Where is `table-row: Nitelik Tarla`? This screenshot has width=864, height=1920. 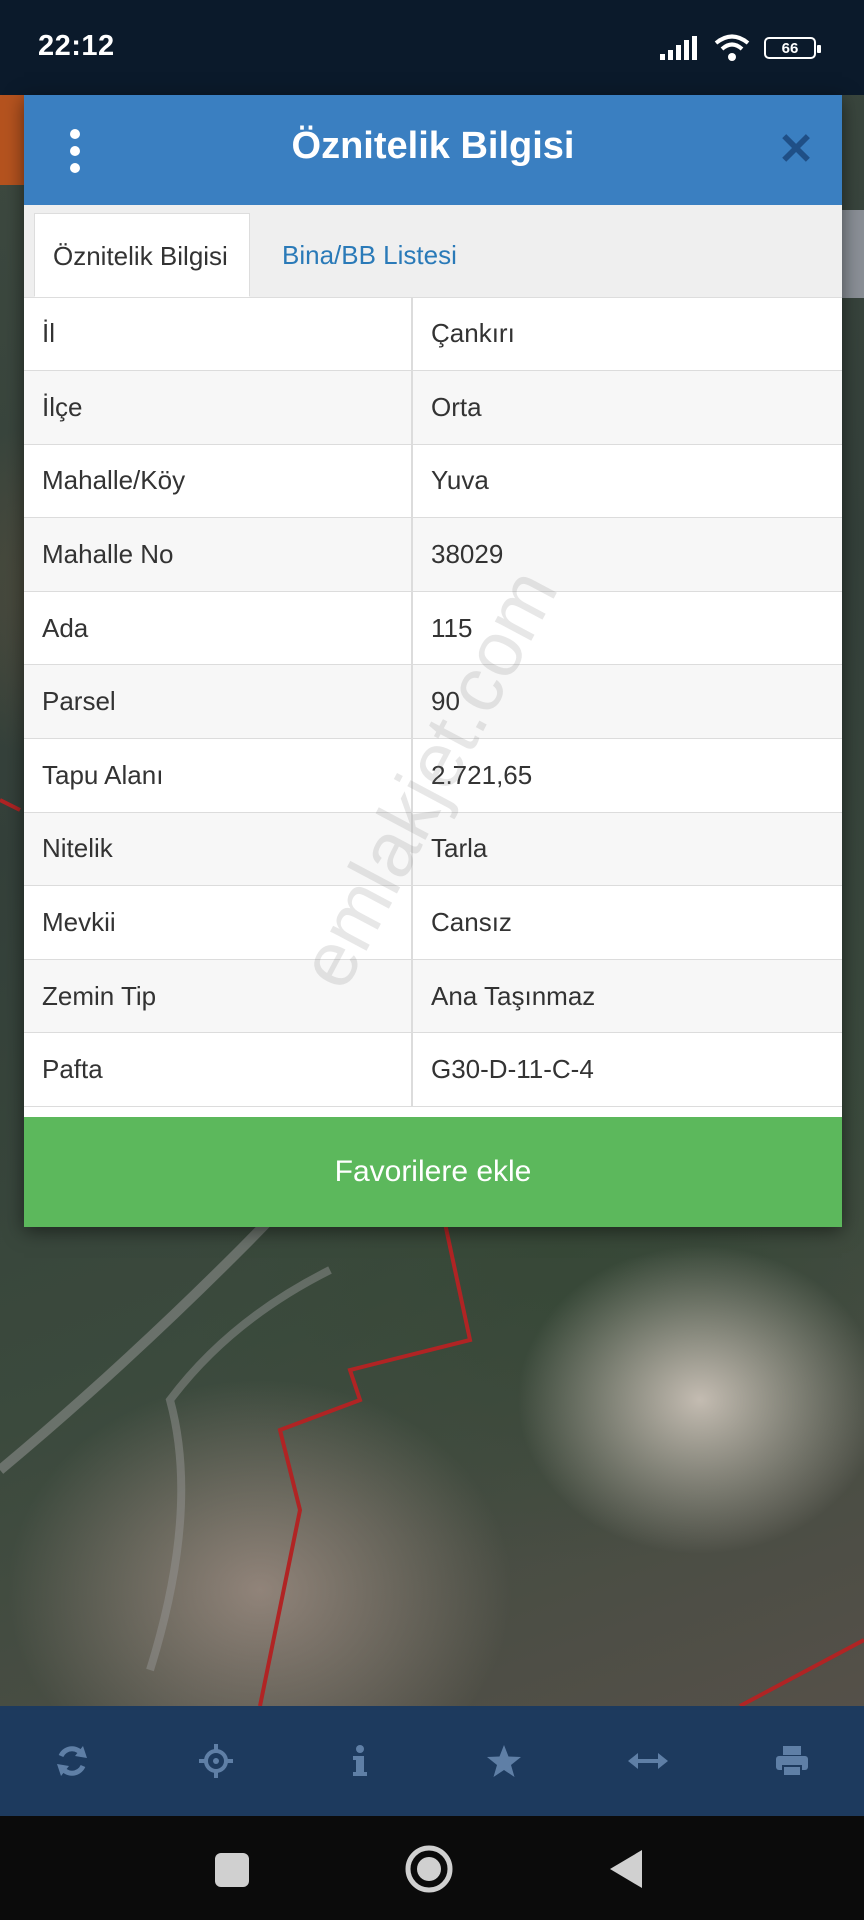 table-row: Nitelik Tarla is located at coordinates (433, 849).